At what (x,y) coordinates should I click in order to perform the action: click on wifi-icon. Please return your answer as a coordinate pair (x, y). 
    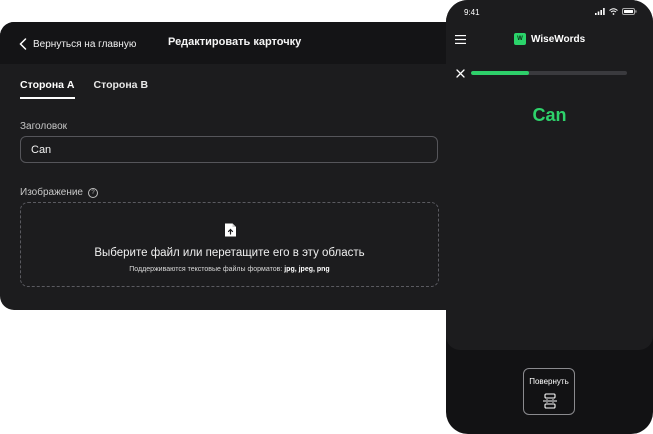
    Looking at the image, I should click on (613, 11).